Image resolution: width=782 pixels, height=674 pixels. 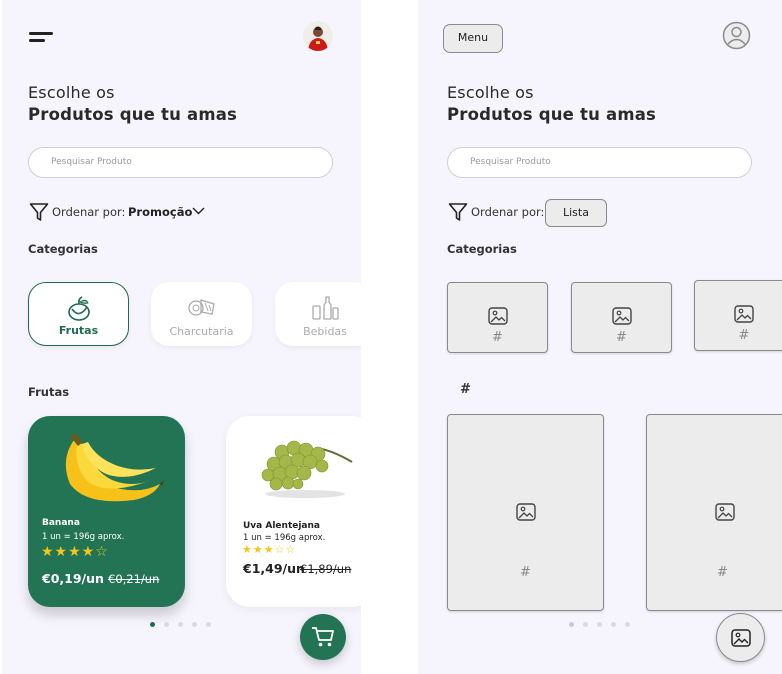 I want to click on category-bebidas: Bebidas, so click(x=318, y=314).